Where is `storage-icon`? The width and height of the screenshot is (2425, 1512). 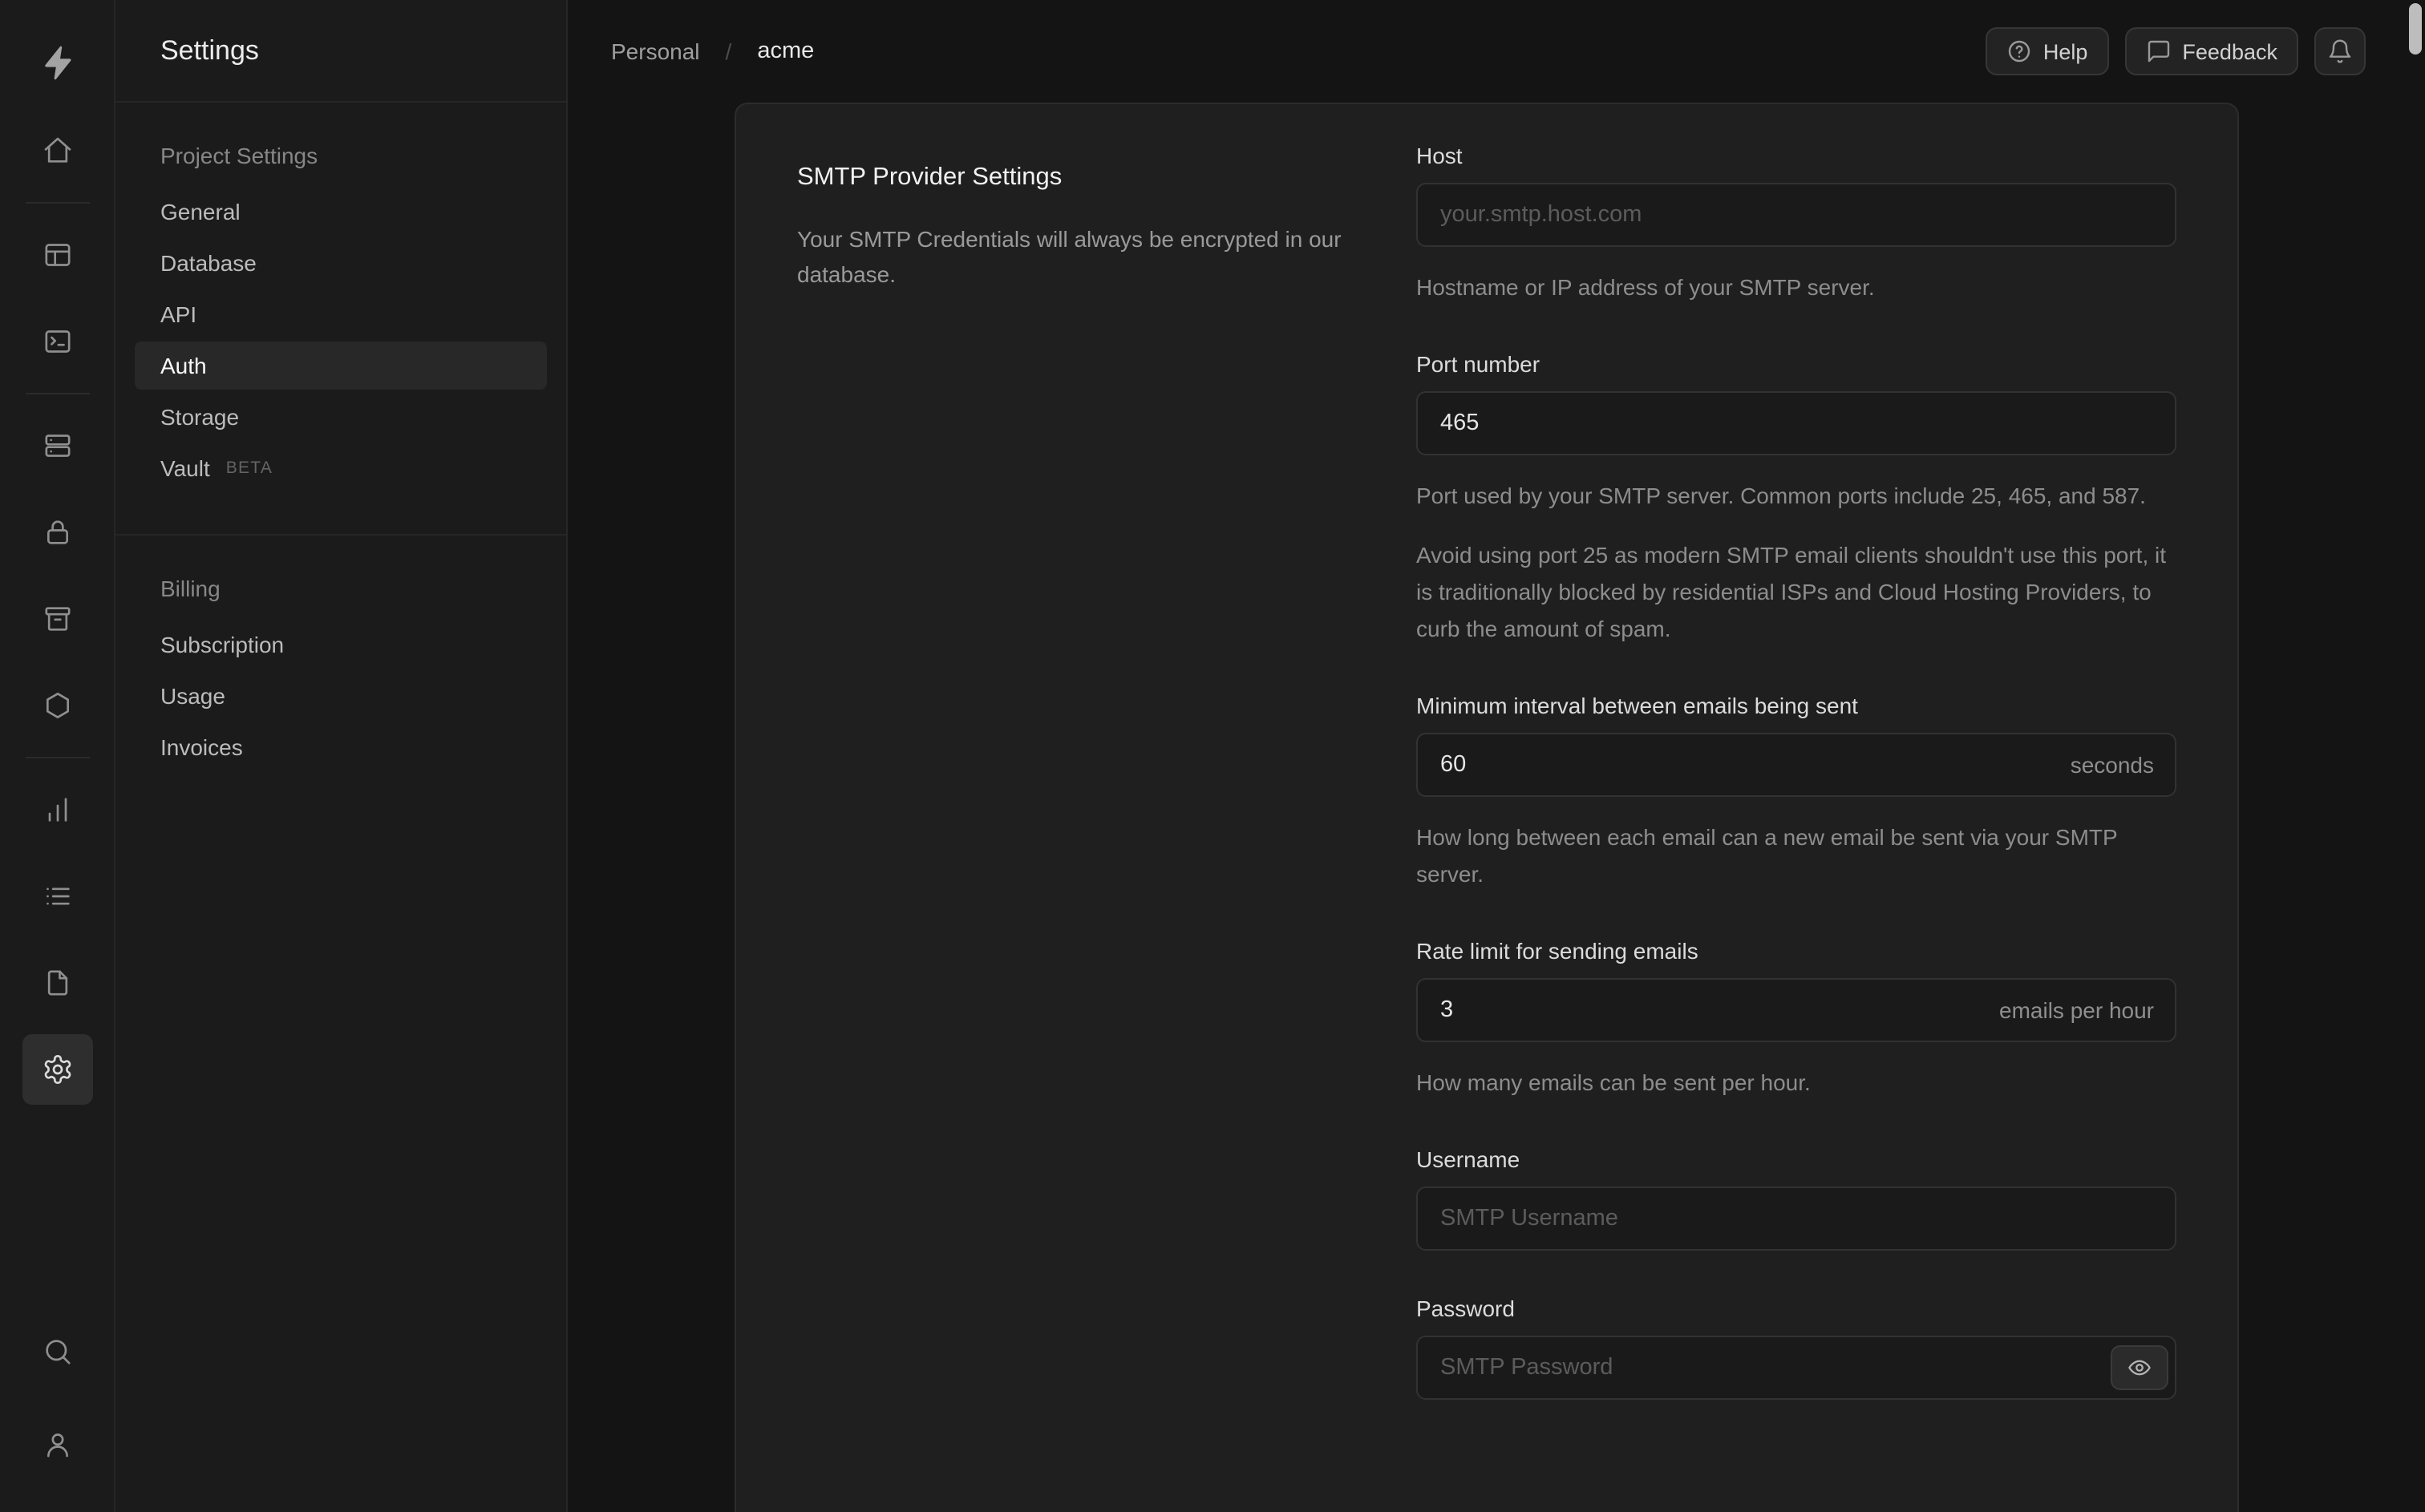
storage-icon is located at coordinates (57, 619).